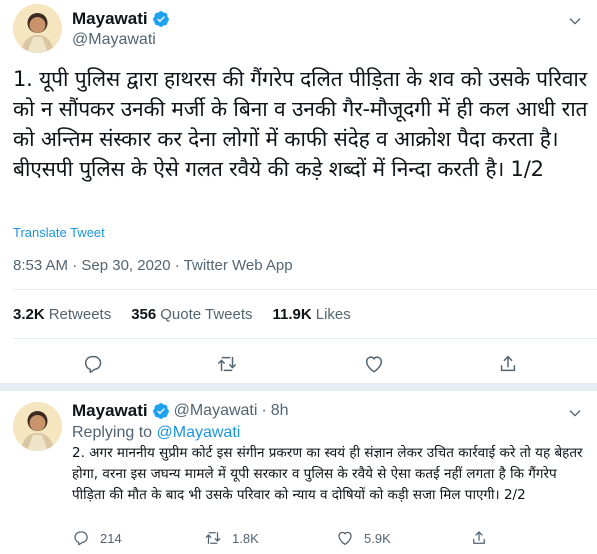 Image resolution: width=597 pixels, height=554 pixels. Describe the element at coordinates (298, 387) in the screenshot. I see `thread-separator` at that location.